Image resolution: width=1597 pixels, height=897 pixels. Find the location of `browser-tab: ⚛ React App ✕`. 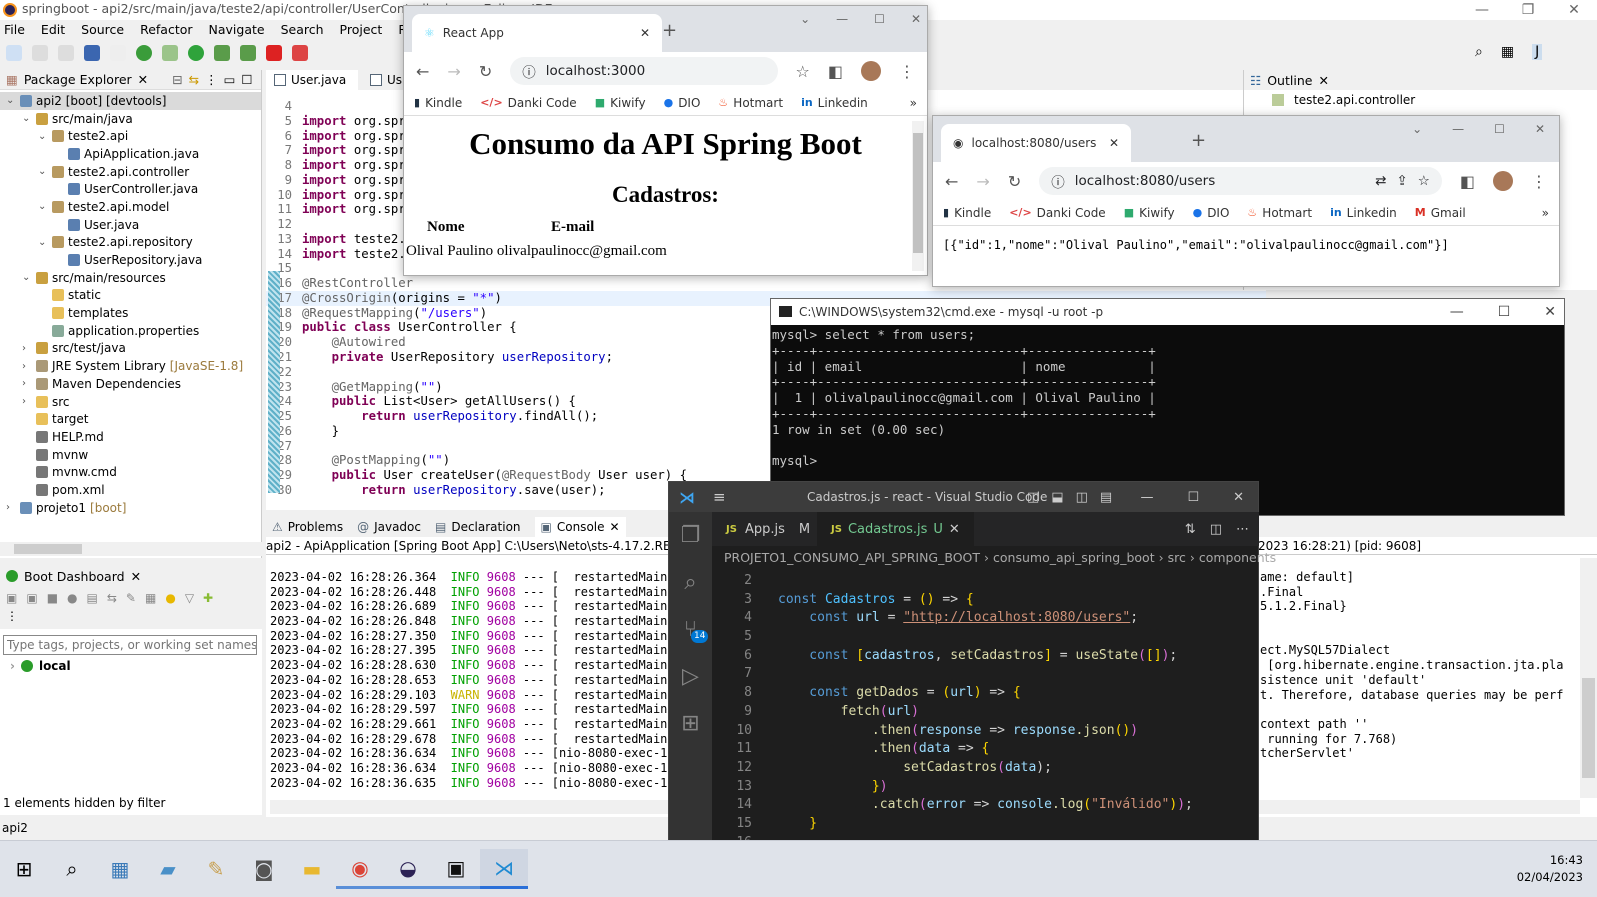

browser-tab: ⚛ React App ✕ is located at coordinates (537, 33).